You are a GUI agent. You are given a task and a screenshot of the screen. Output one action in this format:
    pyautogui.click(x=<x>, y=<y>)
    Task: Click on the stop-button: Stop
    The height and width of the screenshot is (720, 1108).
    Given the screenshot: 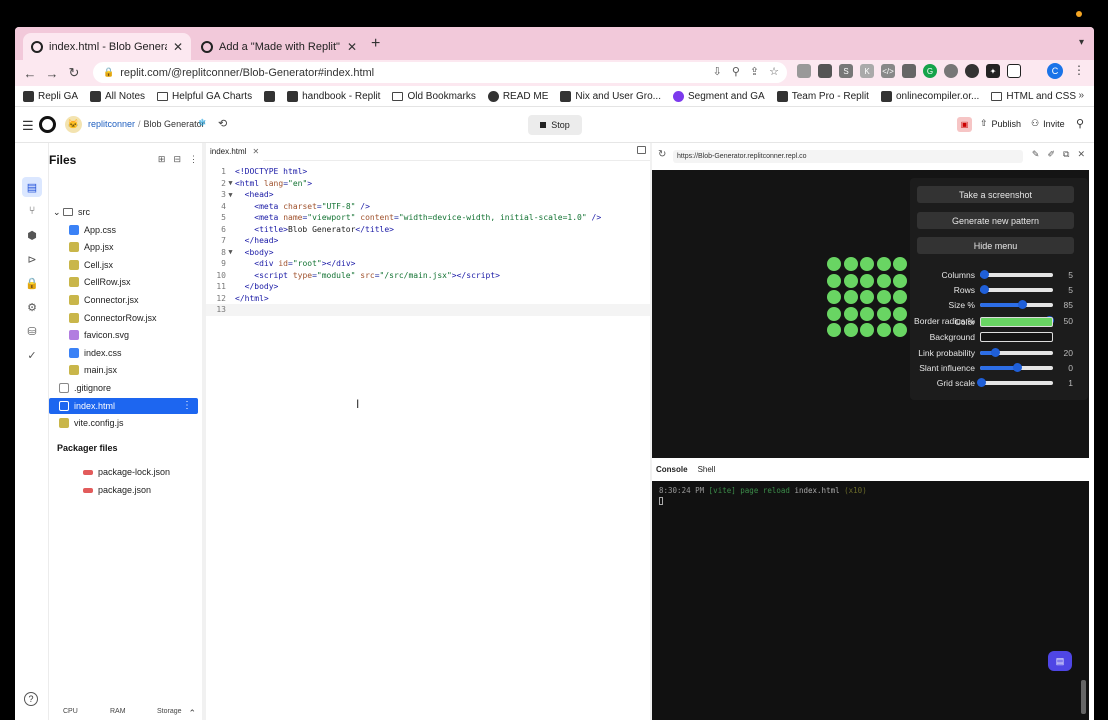 What is the action you would take?
    pyautogui.click(x=555, y=125)
    